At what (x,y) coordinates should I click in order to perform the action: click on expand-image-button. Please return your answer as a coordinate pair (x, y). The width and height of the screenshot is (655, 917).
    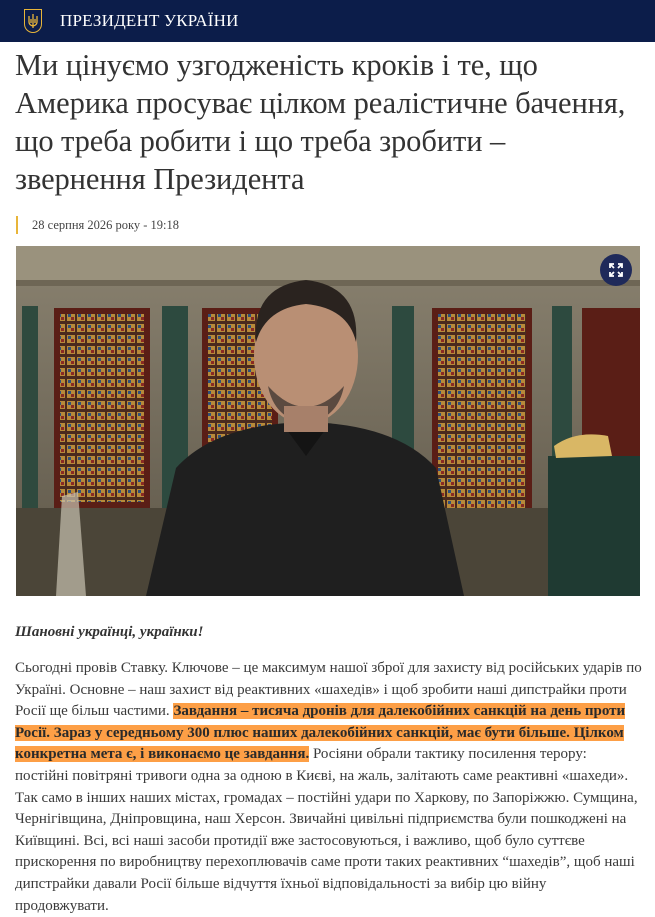
    Looking at the image, I should click on (616, 270).